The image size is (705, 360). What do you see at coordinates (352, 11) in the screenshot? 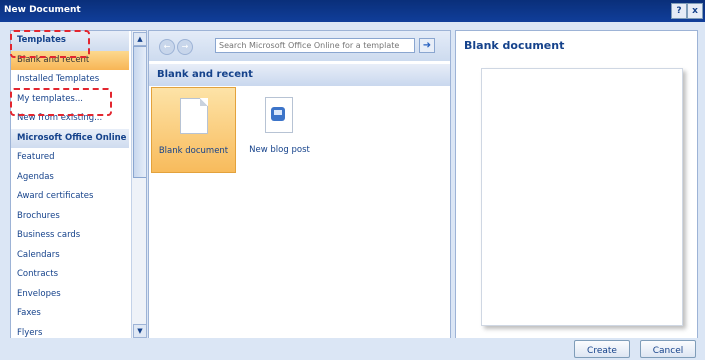
I see `title-bar: New Document ? x` at bounding box center [352, 11].